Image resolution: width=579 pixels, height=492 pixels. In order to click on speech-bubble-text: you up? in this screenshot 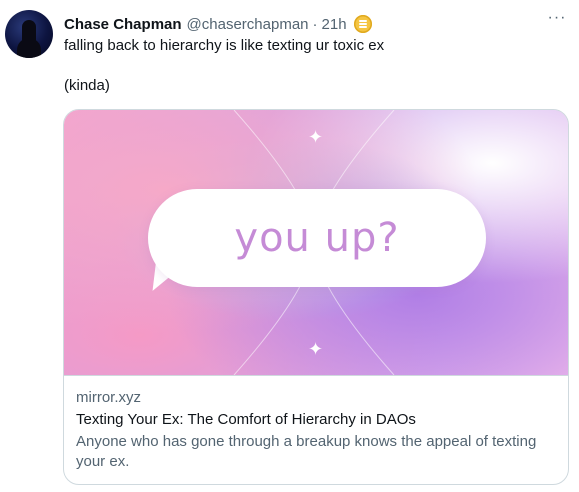, I will do `click(317, 238)`.